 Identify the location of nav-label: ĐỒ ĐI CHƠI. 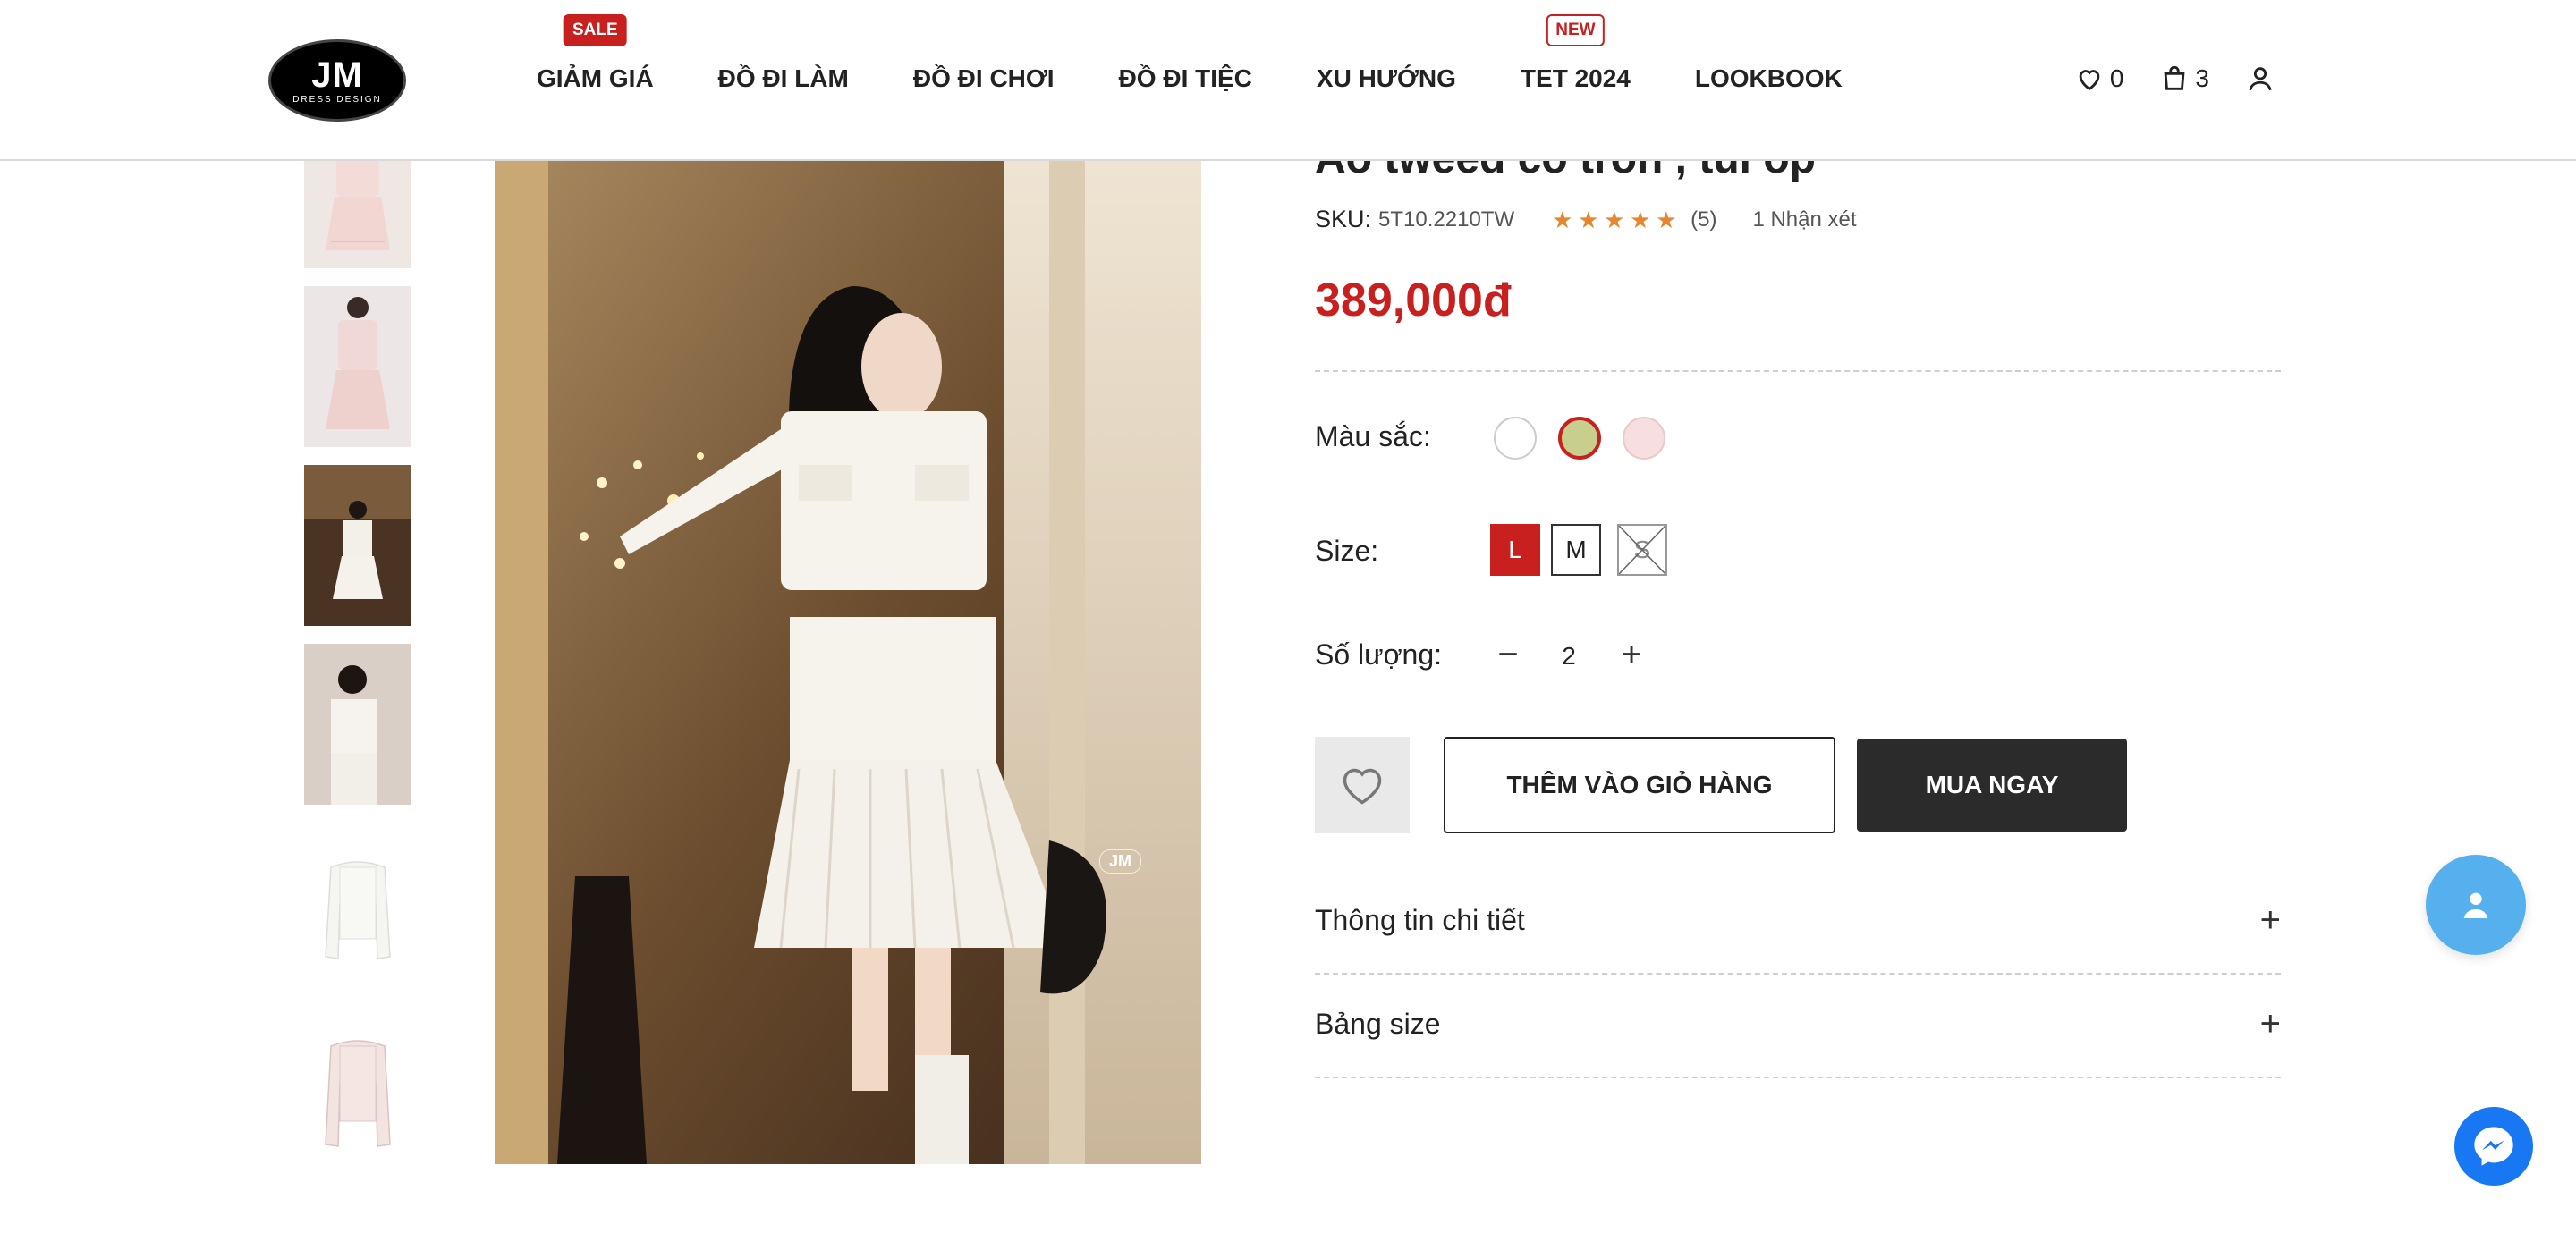
(983, 78).